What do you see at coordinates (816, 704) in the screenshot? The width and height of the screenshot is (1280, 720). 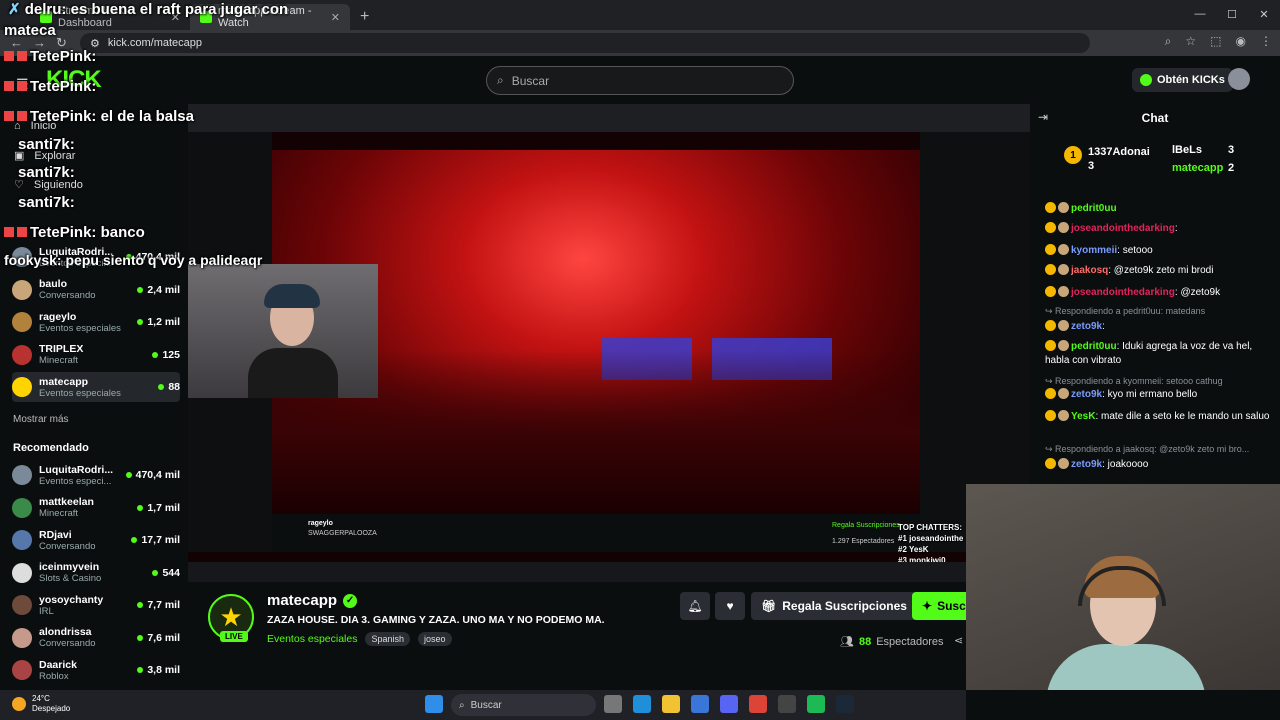 I see `spotify-icon` at bounding box center [816, 704].